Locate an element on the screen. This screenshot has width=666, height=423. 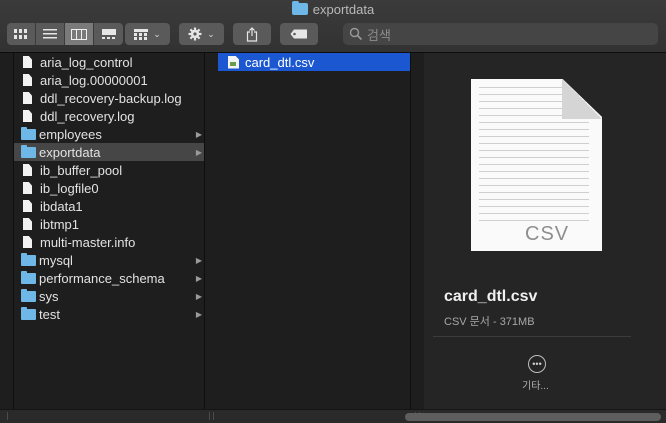
share-button is located at coordinates (252, 34).